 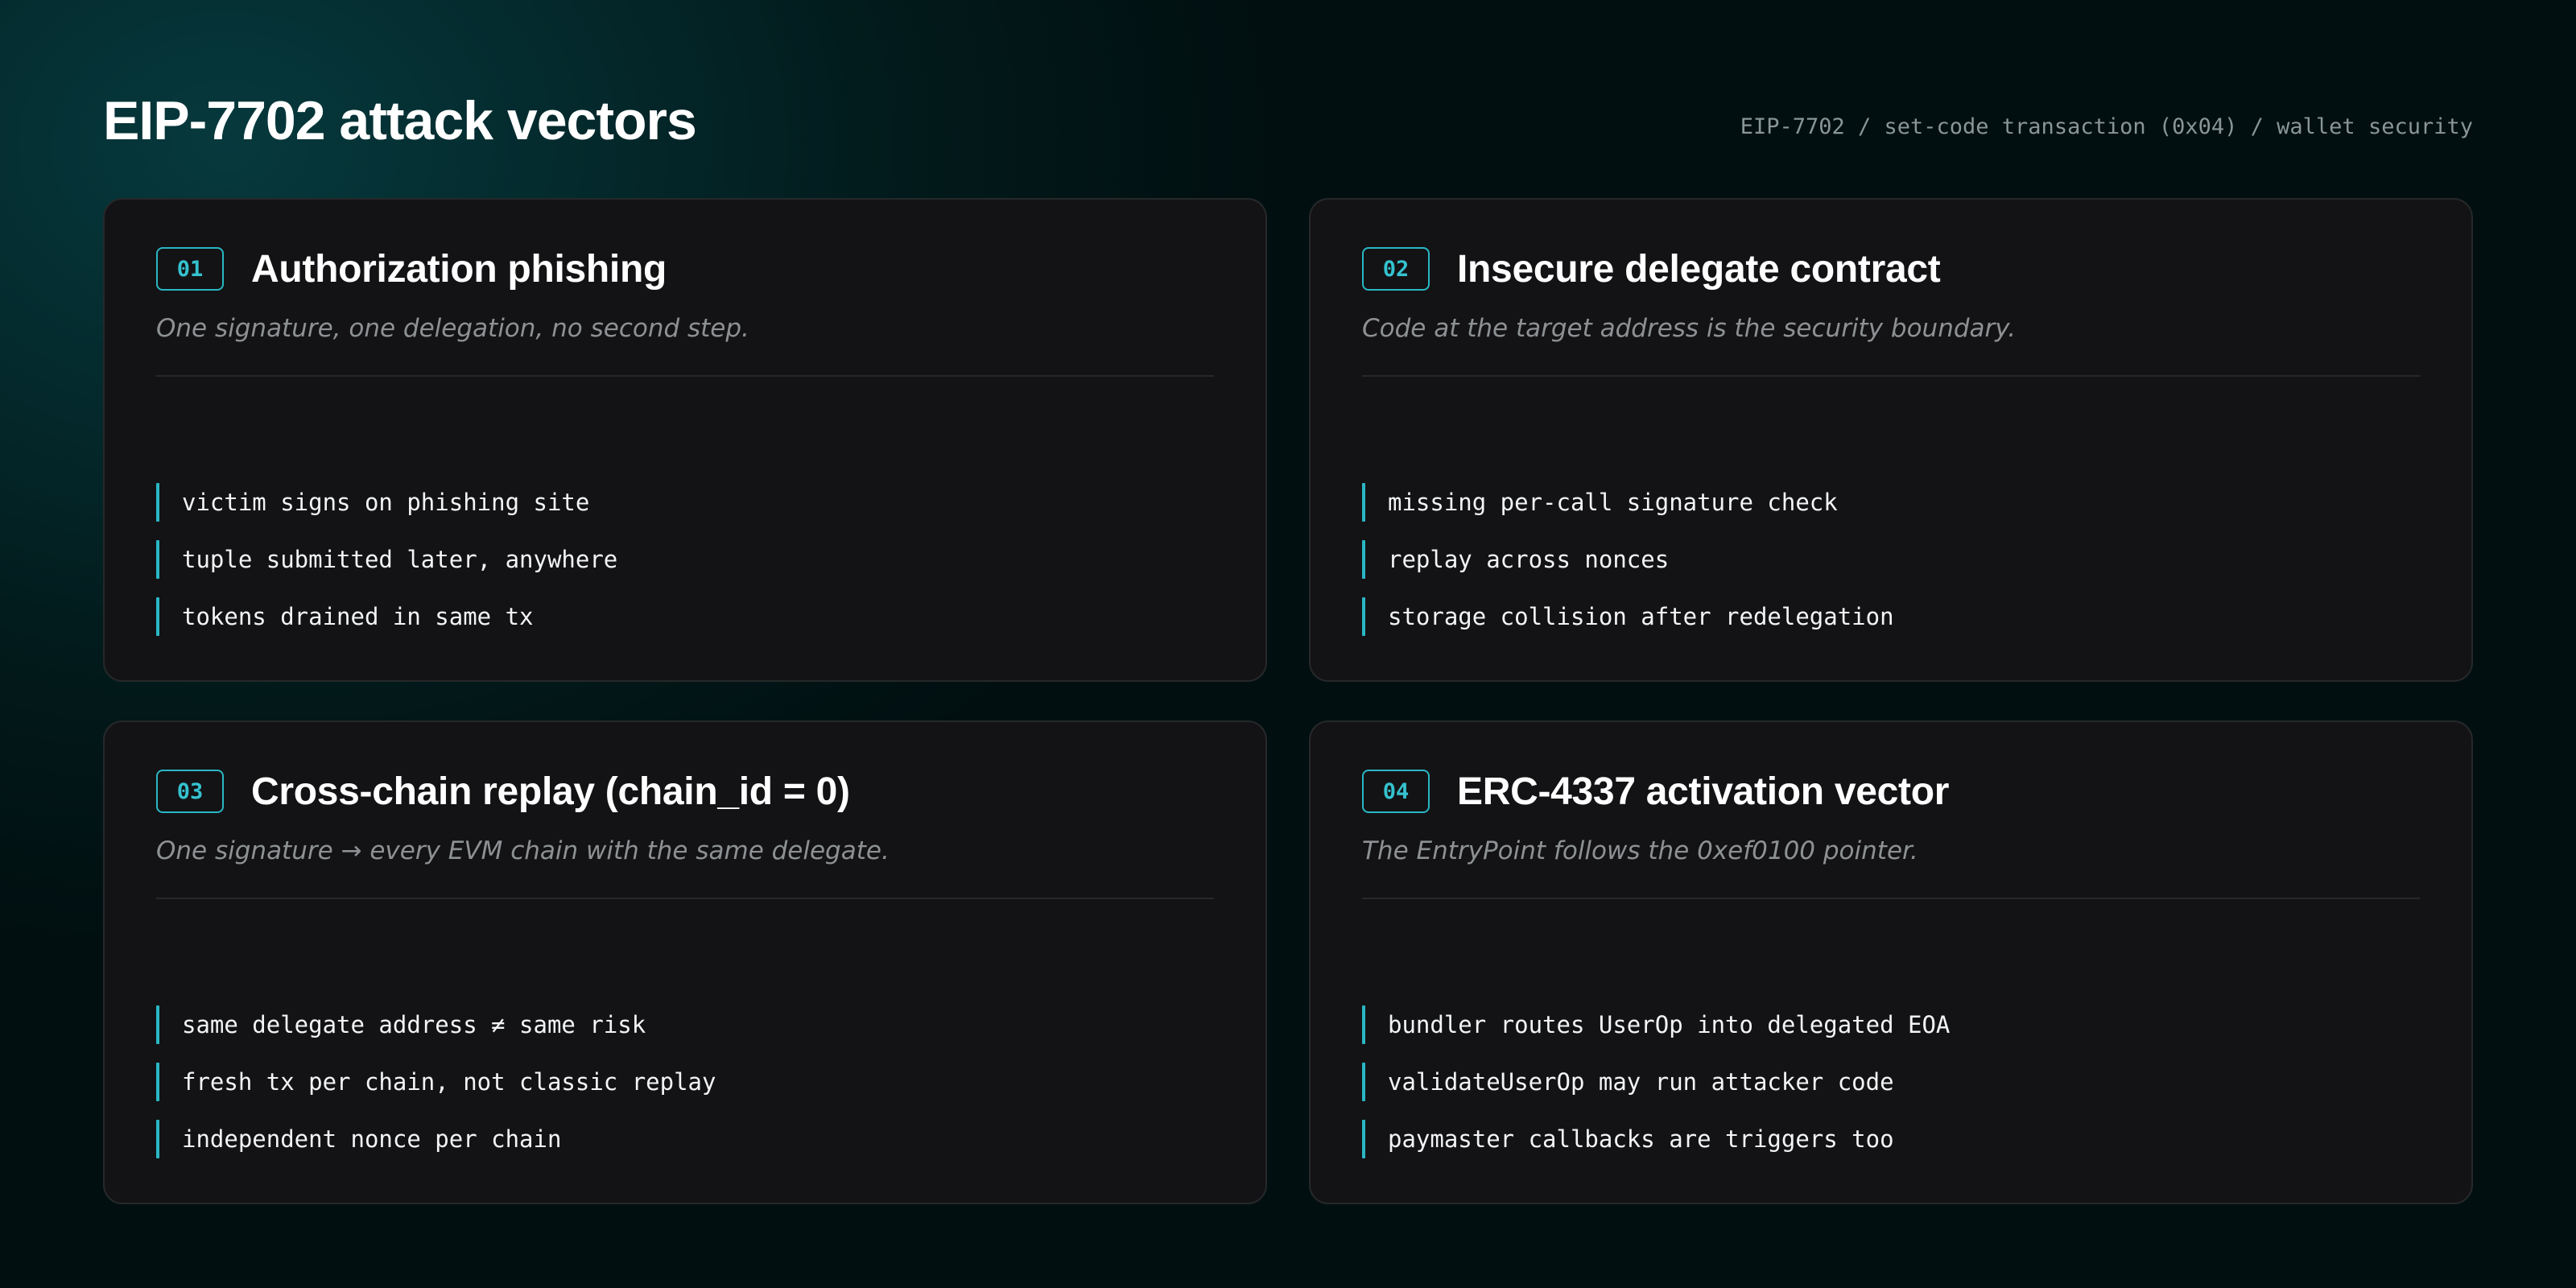 I want to click on card-header: 02 Insecure delegate contract, so click(x=1891, y=269).